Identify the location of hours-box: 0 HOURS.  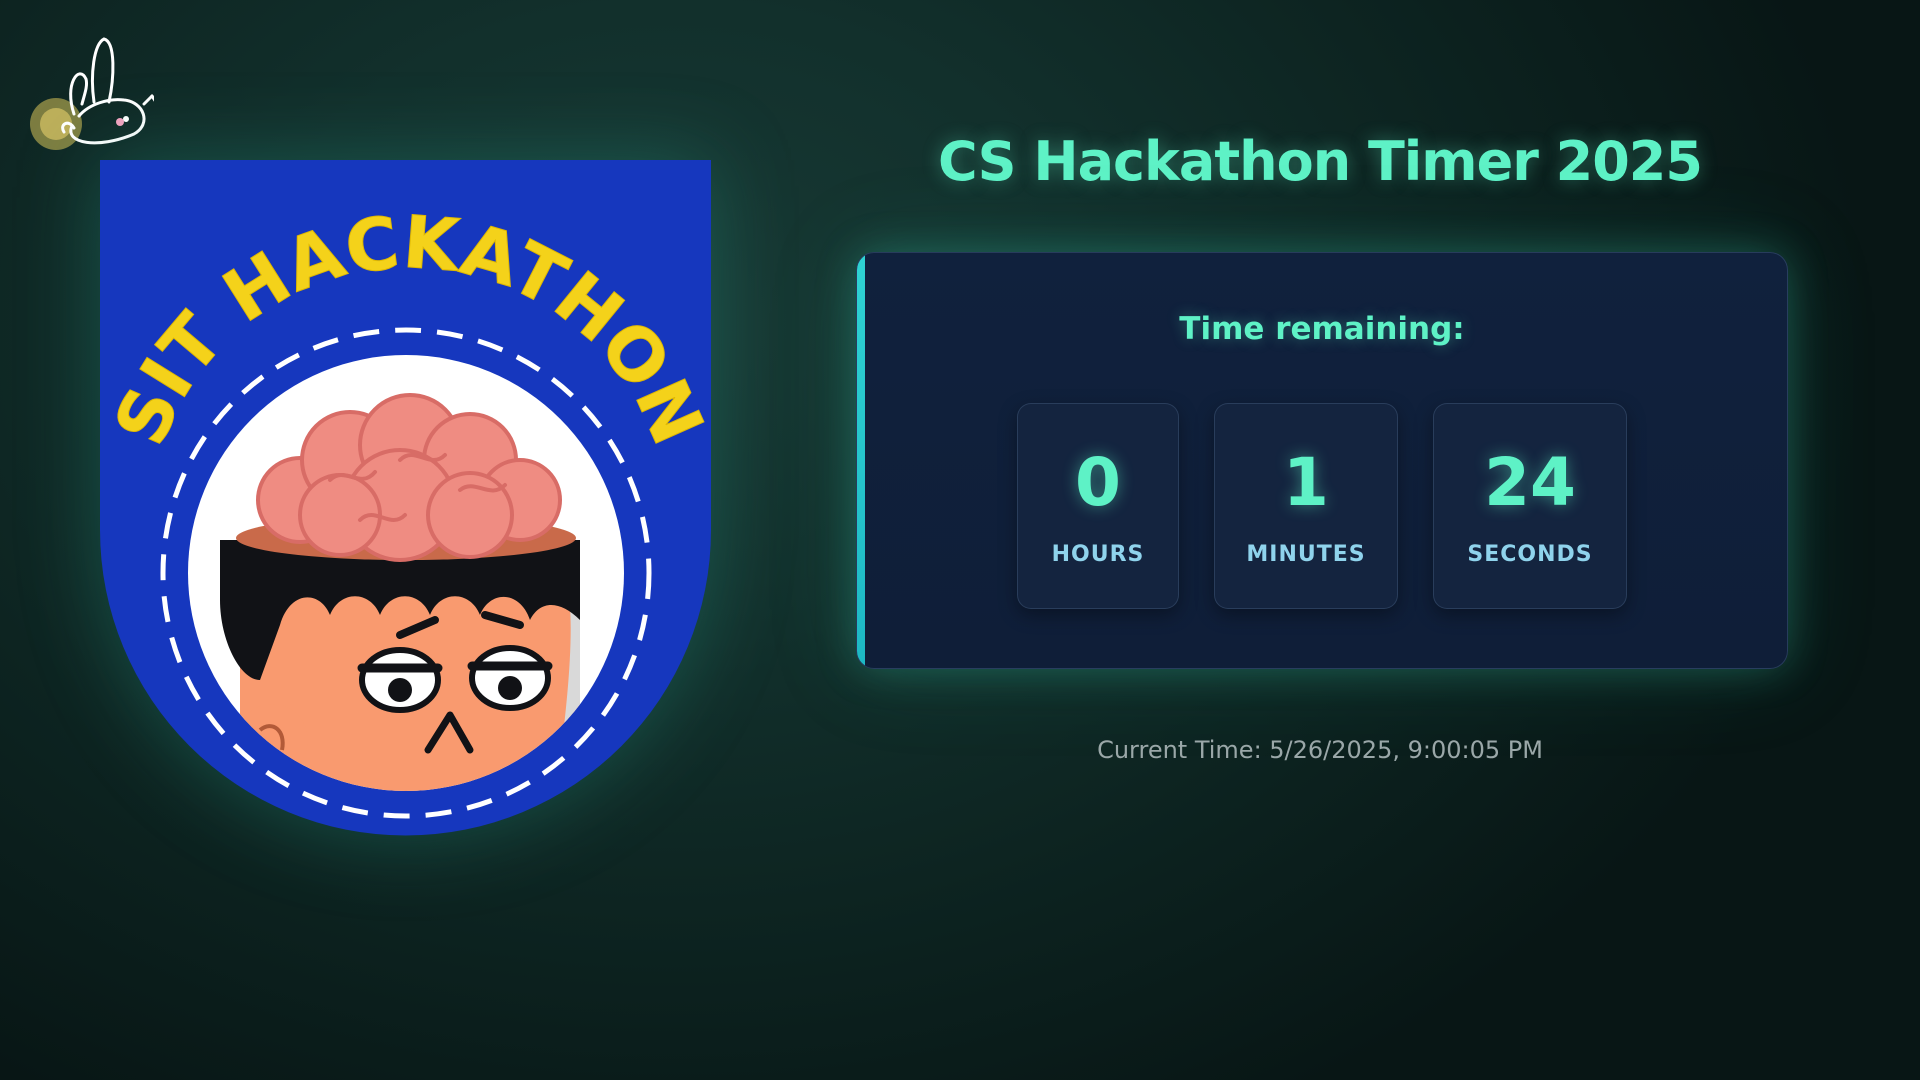
(1098, 506).